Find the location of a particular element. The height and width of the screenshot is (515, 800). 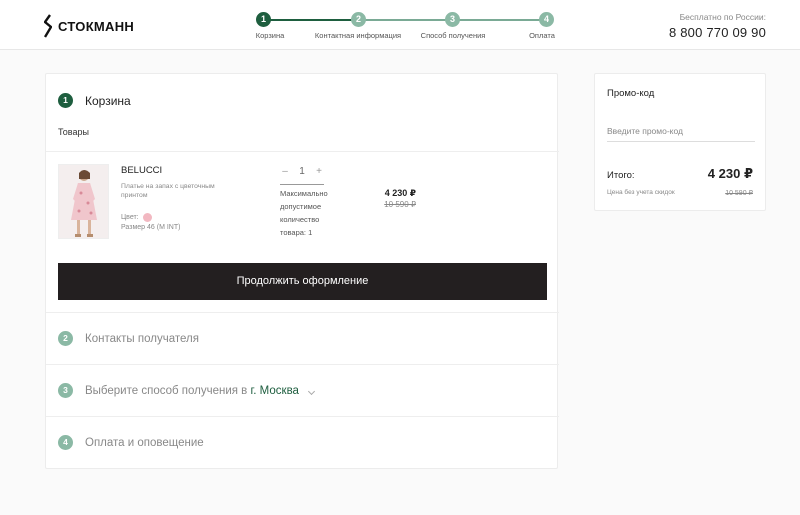

promo-code-input is located at coordinates (681, 131).